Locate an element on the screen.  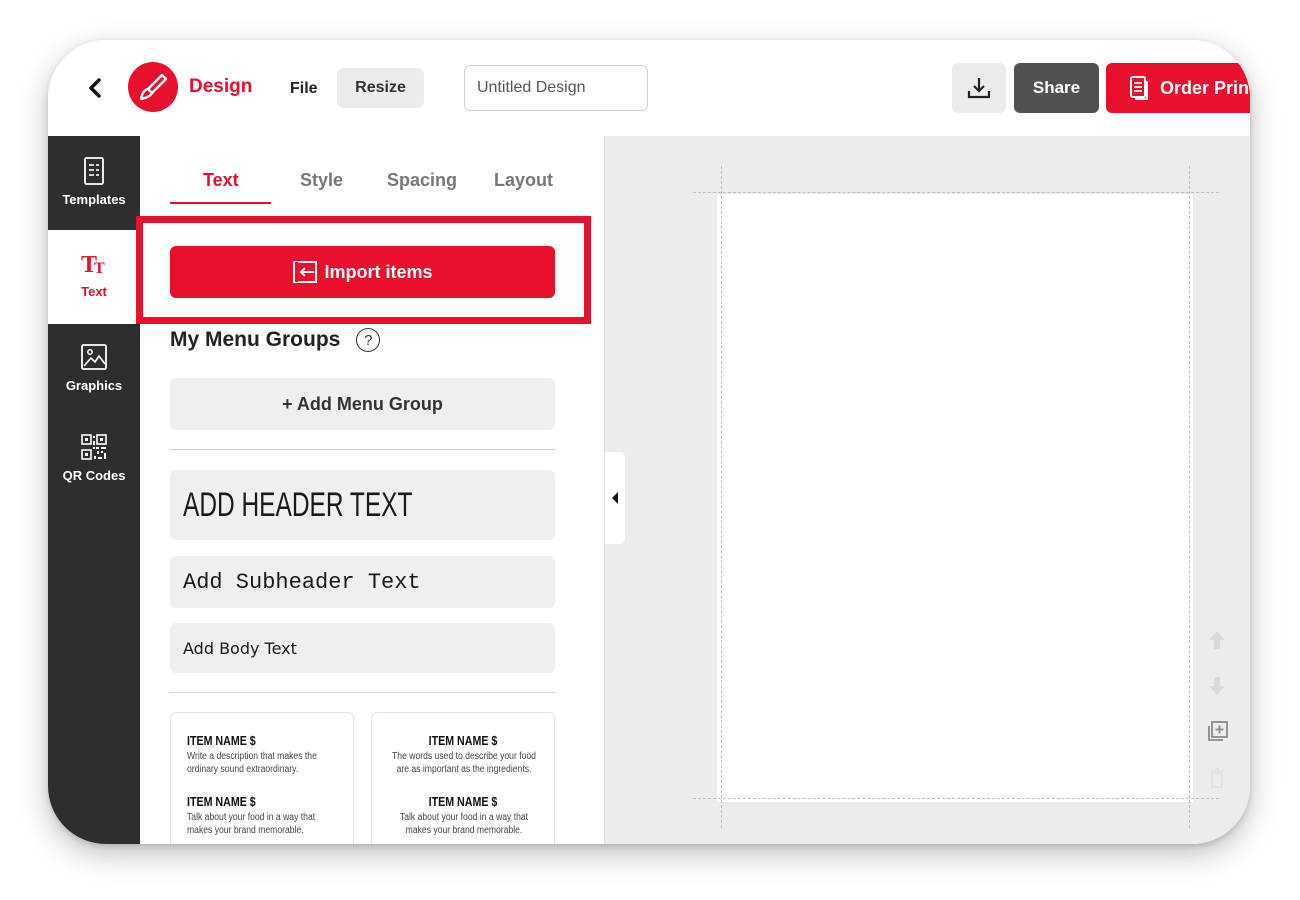
rail-item-templates: Templates is located at coordinates (94, 183).